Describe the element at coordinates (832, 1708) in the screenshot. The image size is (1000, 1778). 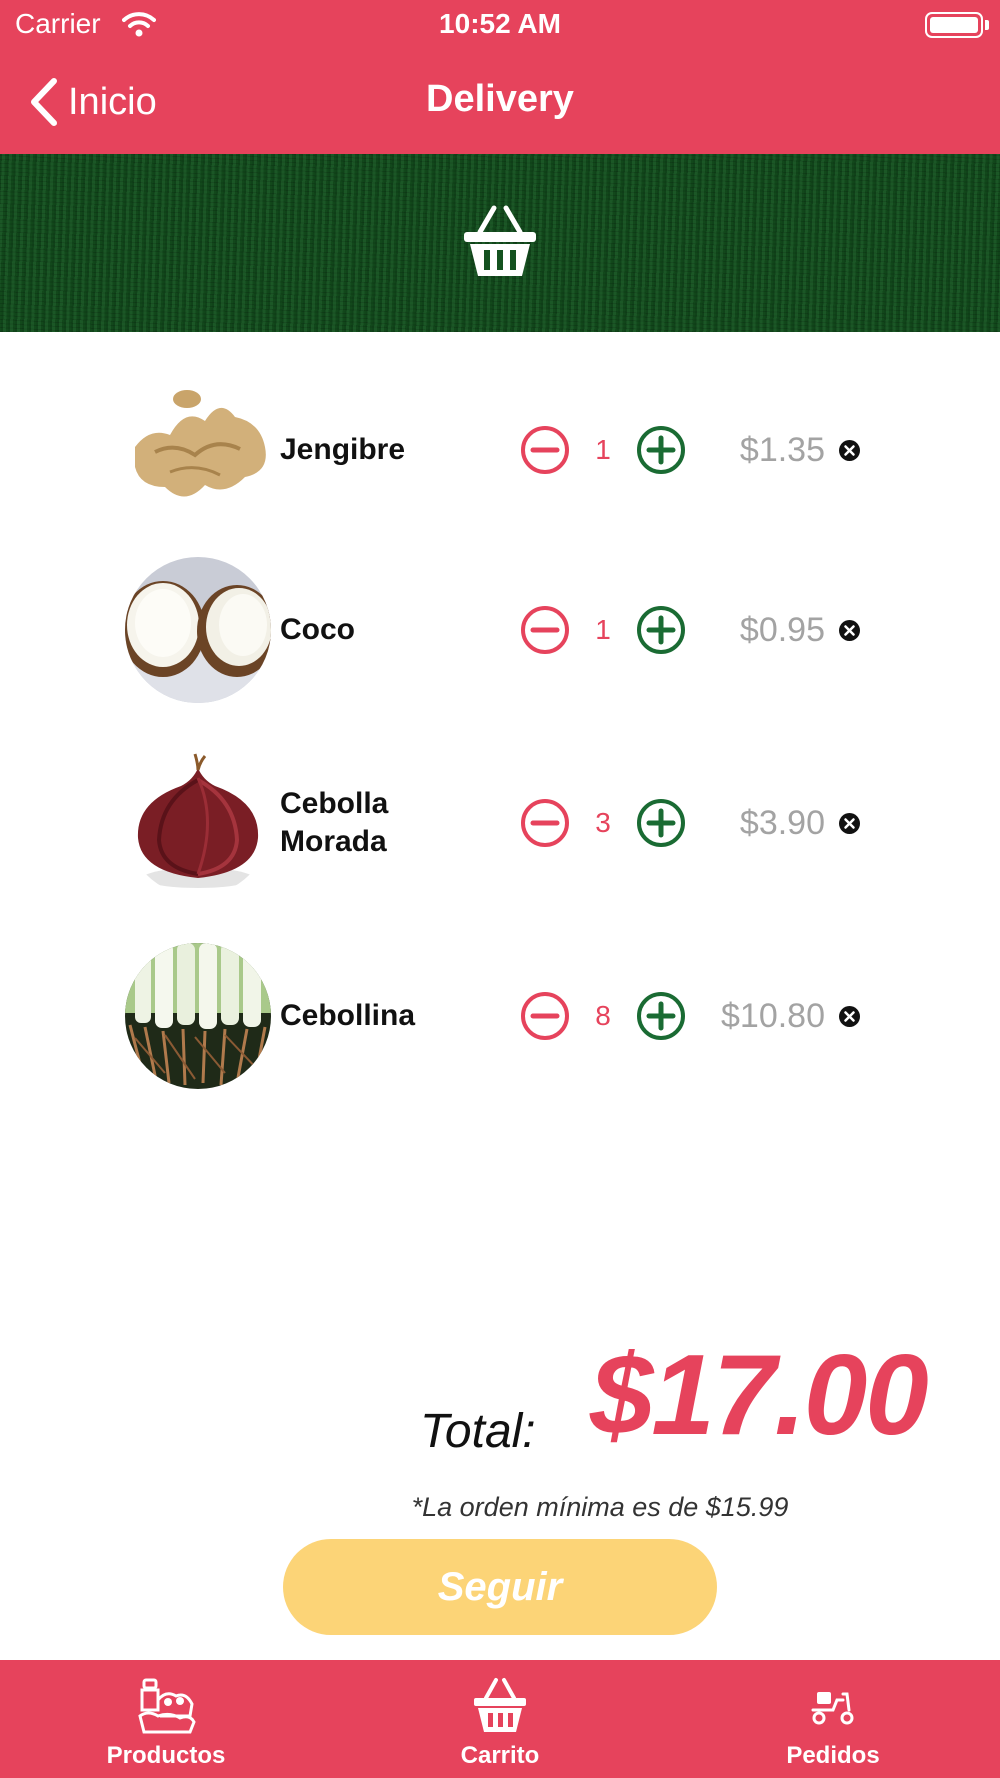
I see `delivery-scooter-icon` at that location.